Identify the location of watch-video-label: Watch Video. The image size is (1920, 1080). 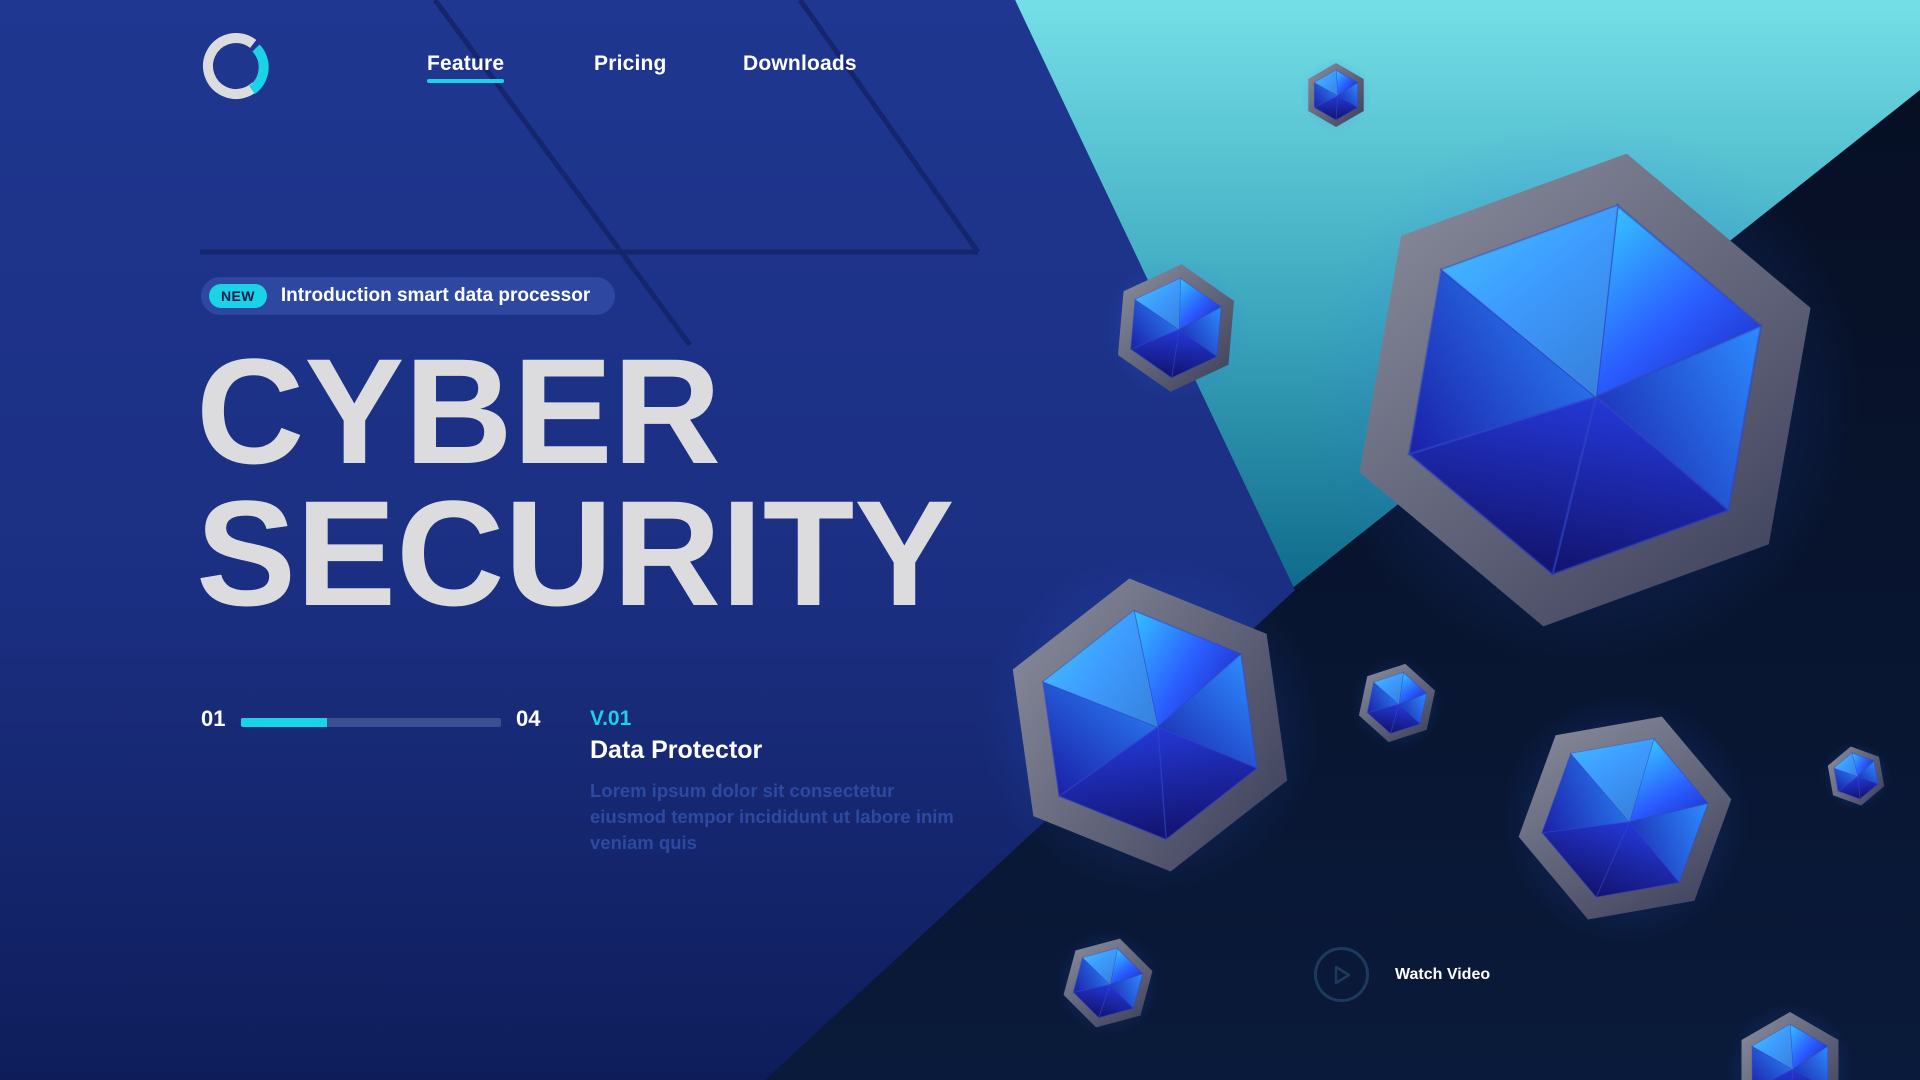
(1443, 974).